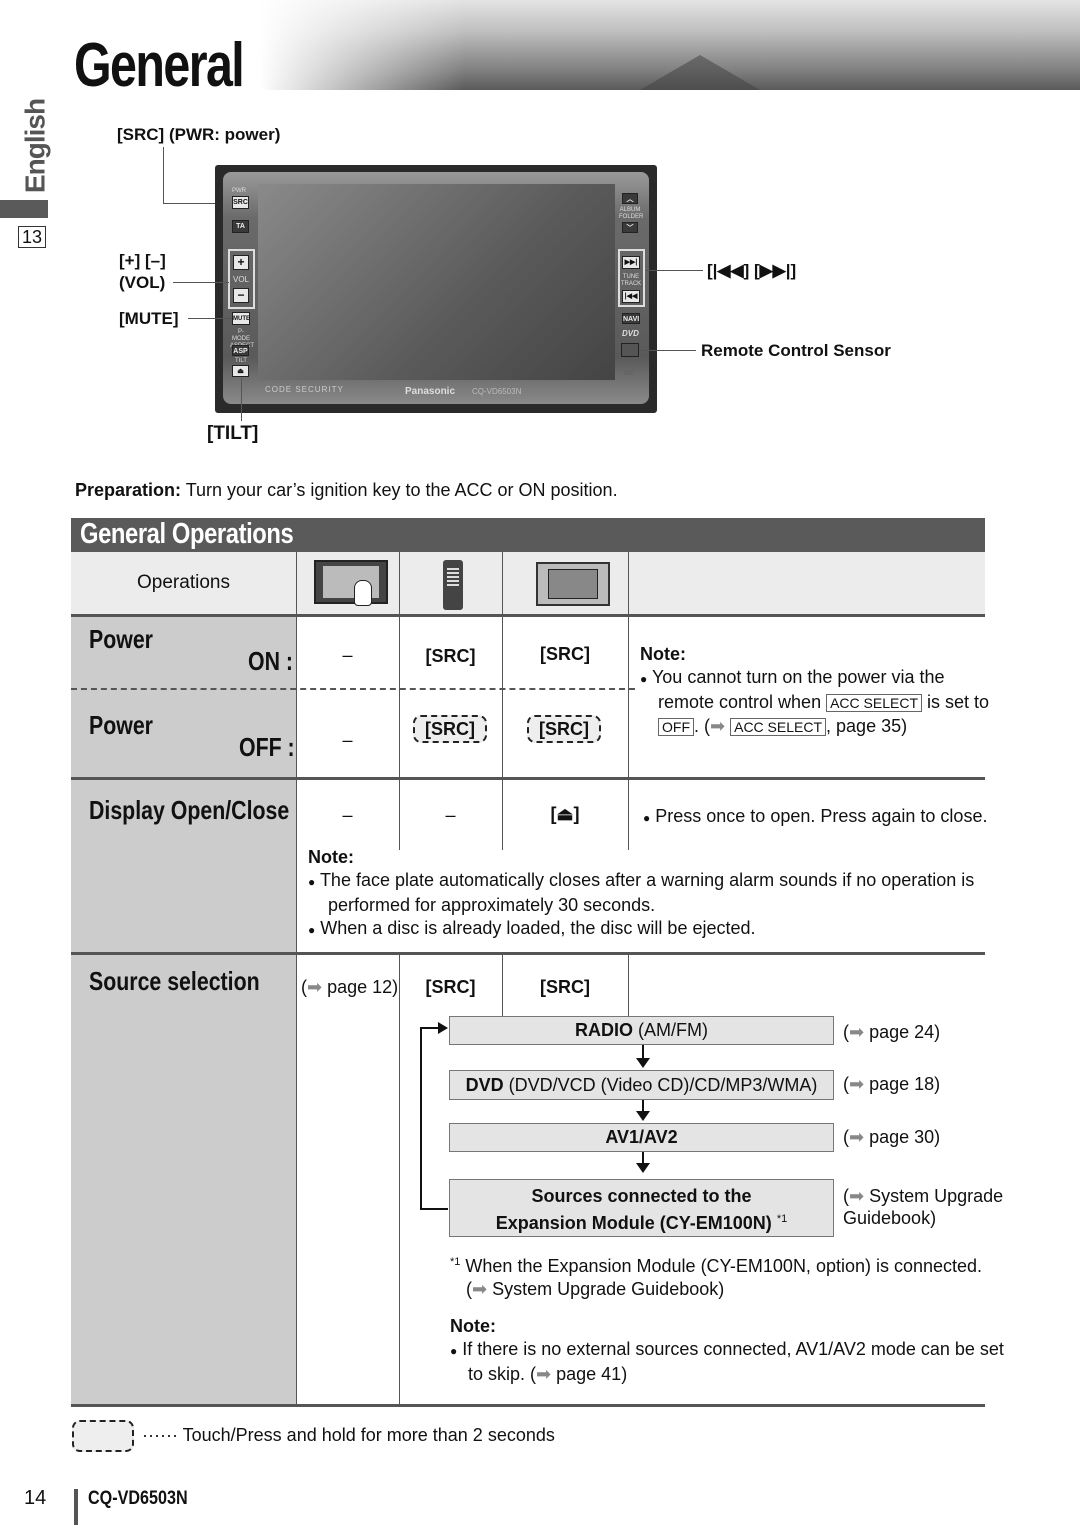 The height and width of the screenshot is (1526, 1080). I want to click on unit-panel-icon, so click(573, 584).